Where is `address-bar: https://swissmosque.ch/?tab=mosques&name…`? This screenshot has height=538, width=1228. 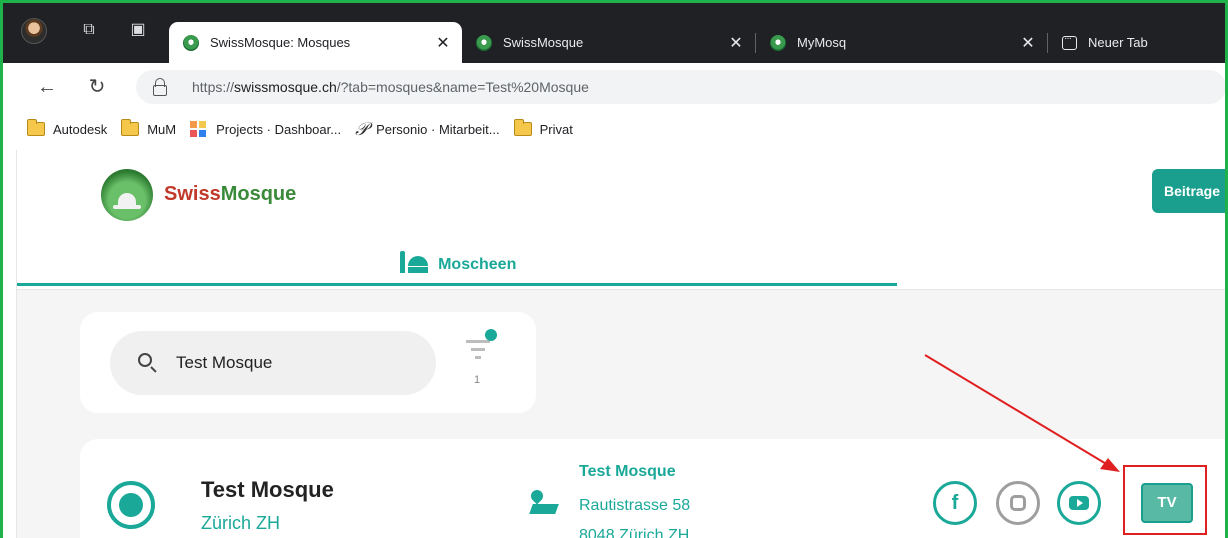
address-bar: https://swissmosque.ch/?tab=mosques&name… is located at coordinates (680, 87).